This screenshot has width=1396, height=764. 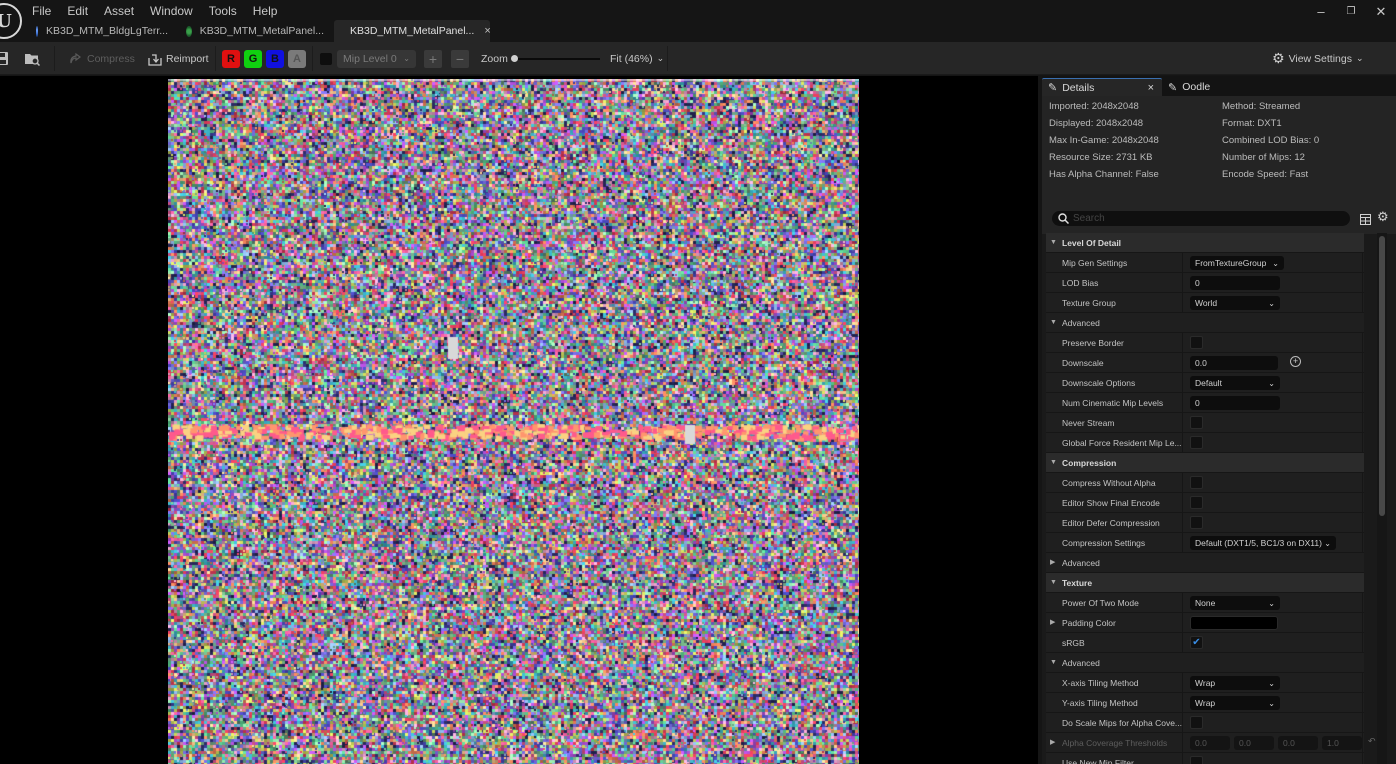 What do you see at coordinates (33, 58) in the screenshot?
I see `browse-asset-button` at bounding box center [33, 58].